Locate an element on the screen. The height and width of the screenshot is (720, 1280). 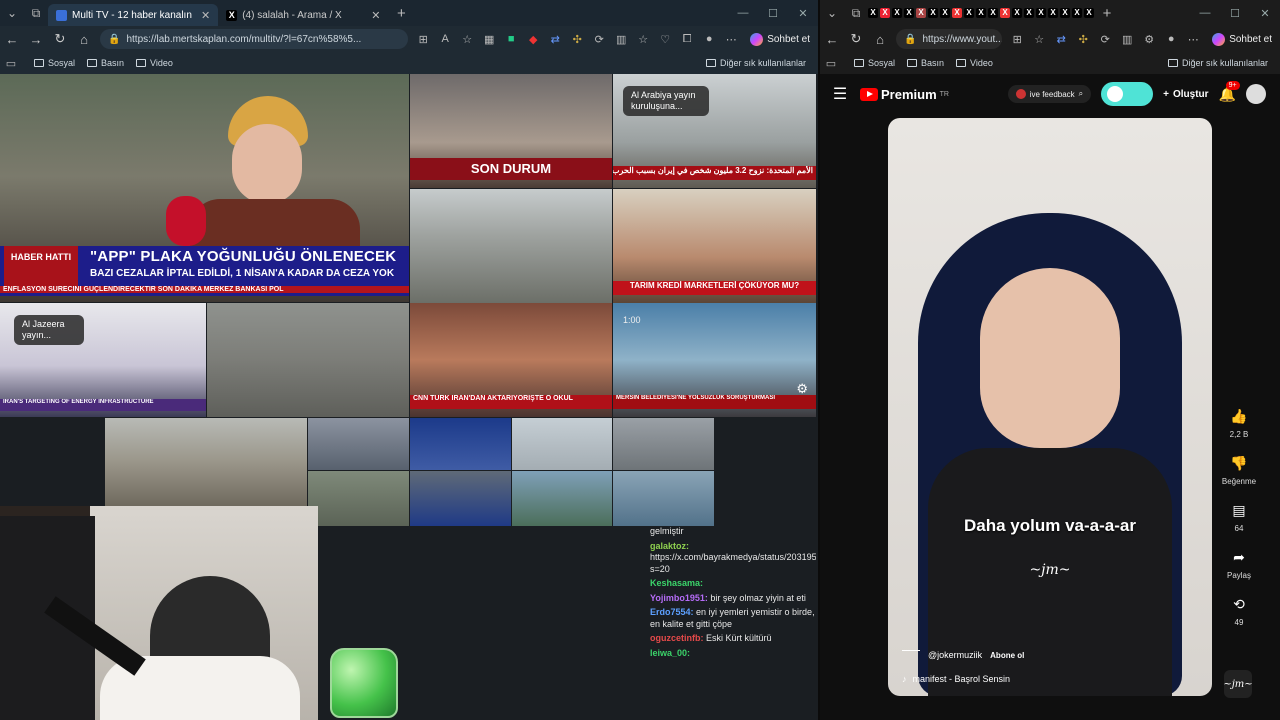
more-menu-icon: ⋯ is located at coordinates (731, 39).